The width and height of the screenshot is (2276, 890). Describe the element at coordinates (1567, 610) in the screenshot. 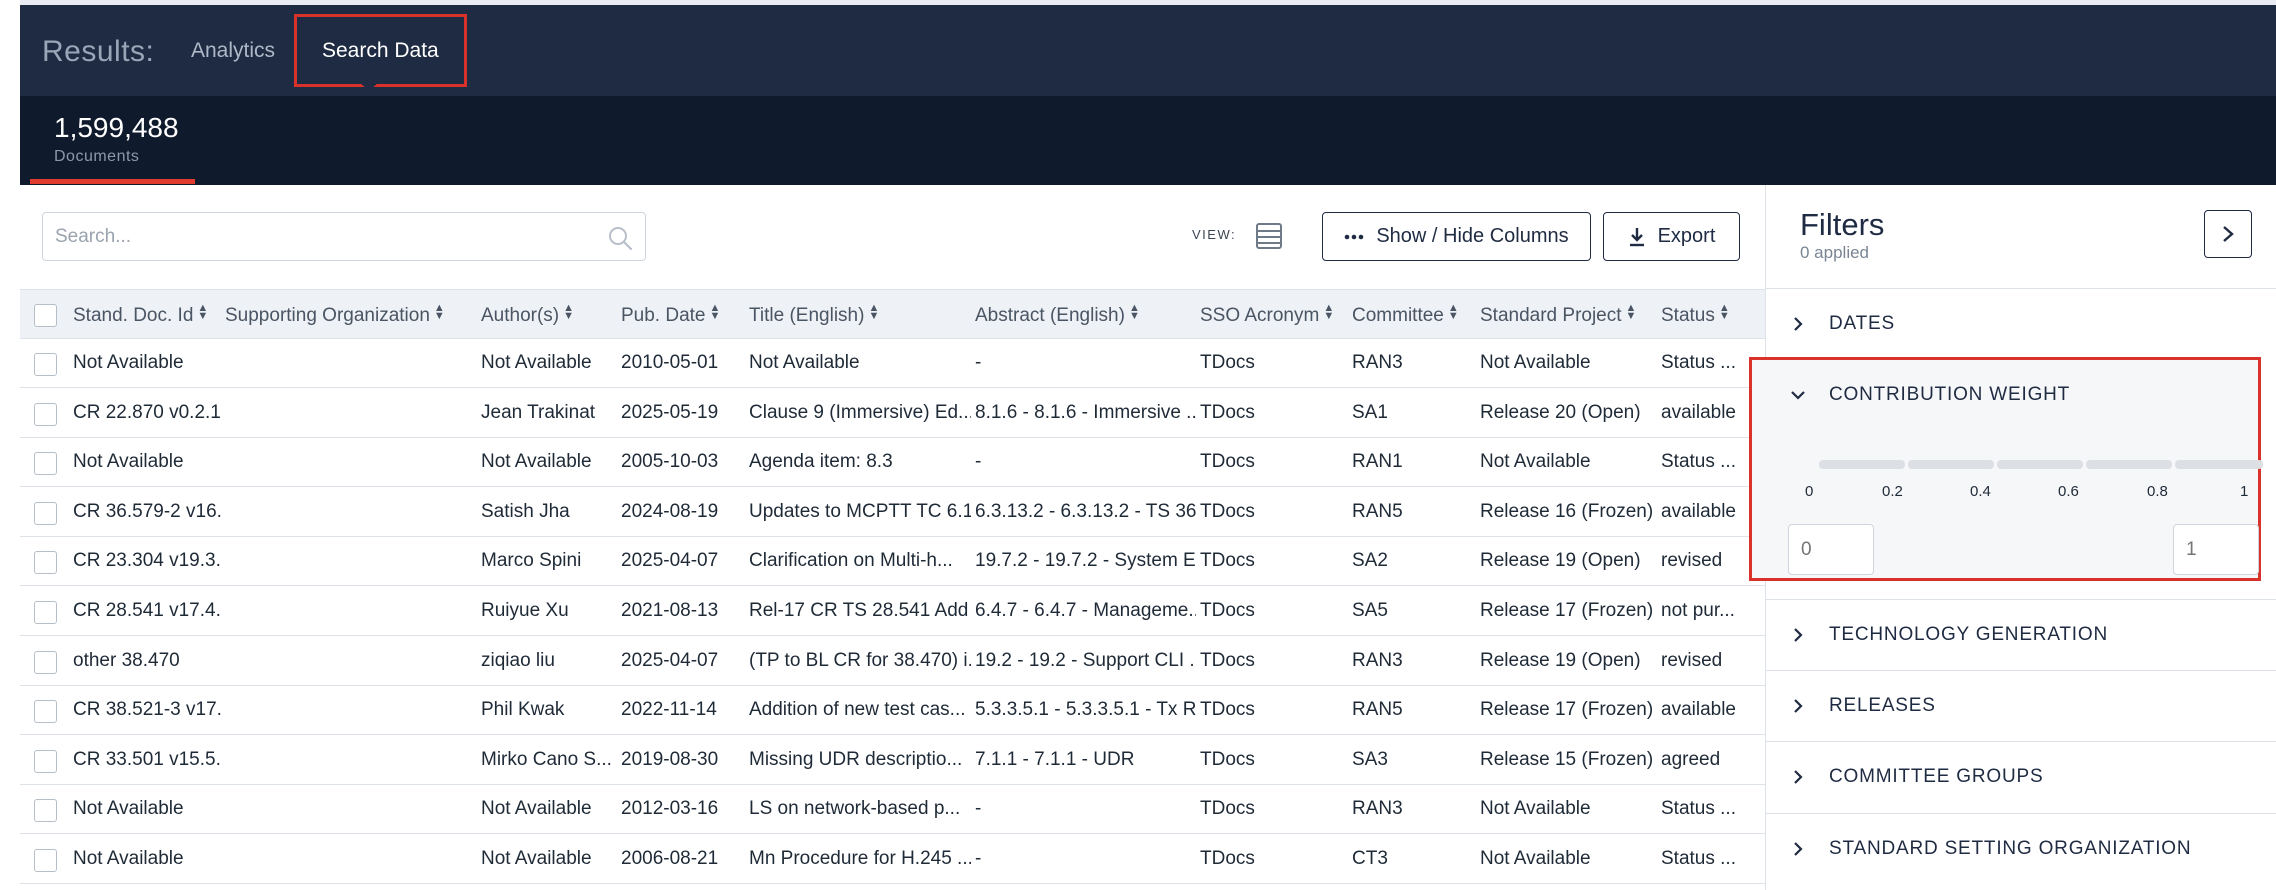

I see `cell-standard-project: Release 17 (Frozen)` at that location.